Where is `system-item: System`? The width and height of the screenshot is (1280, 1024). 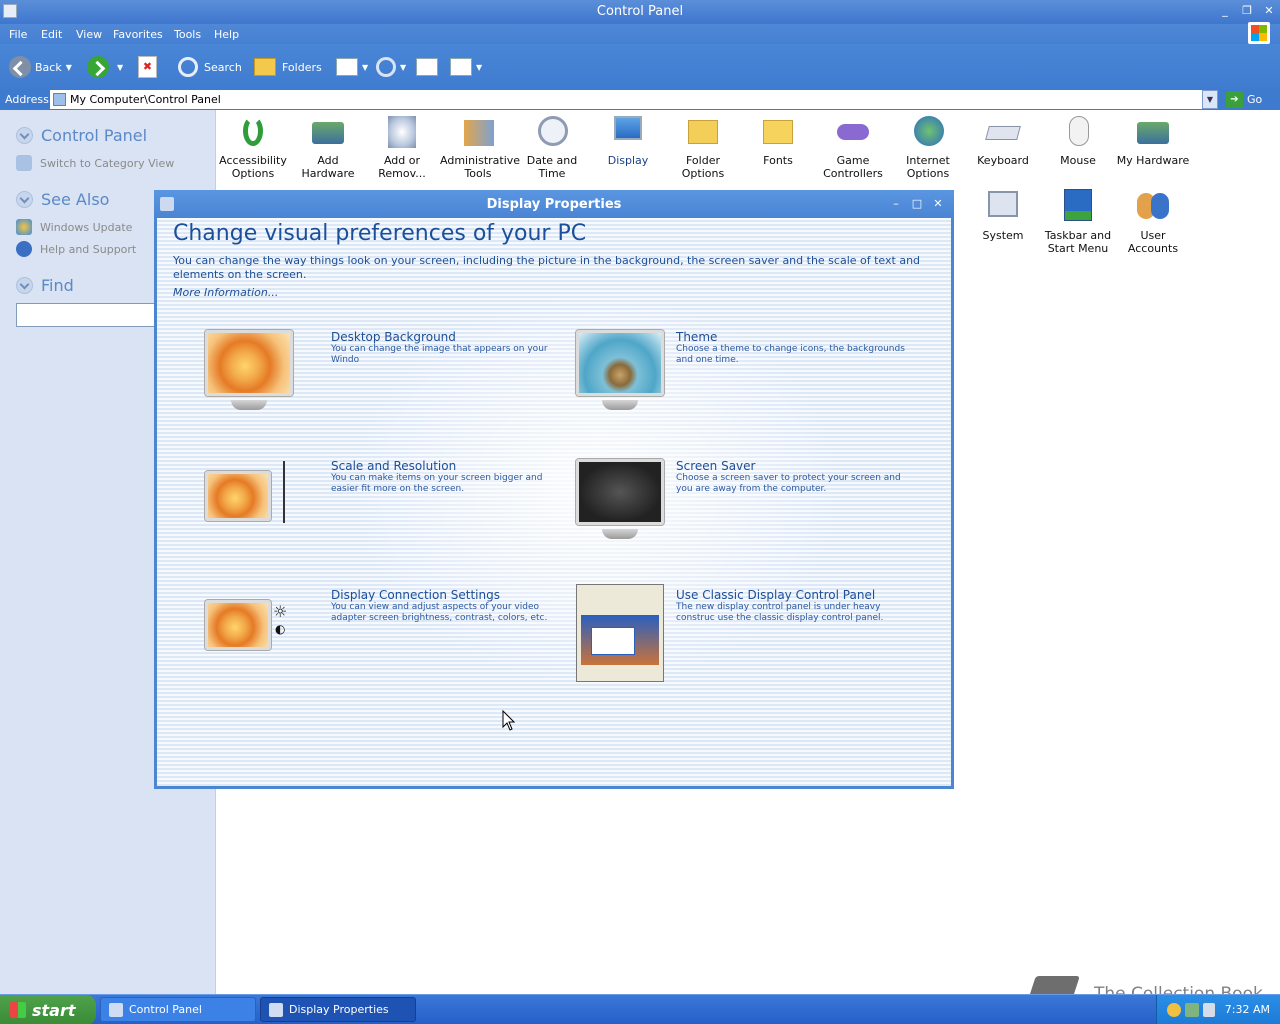 system-item: System is located at coordinates (1003, 215).